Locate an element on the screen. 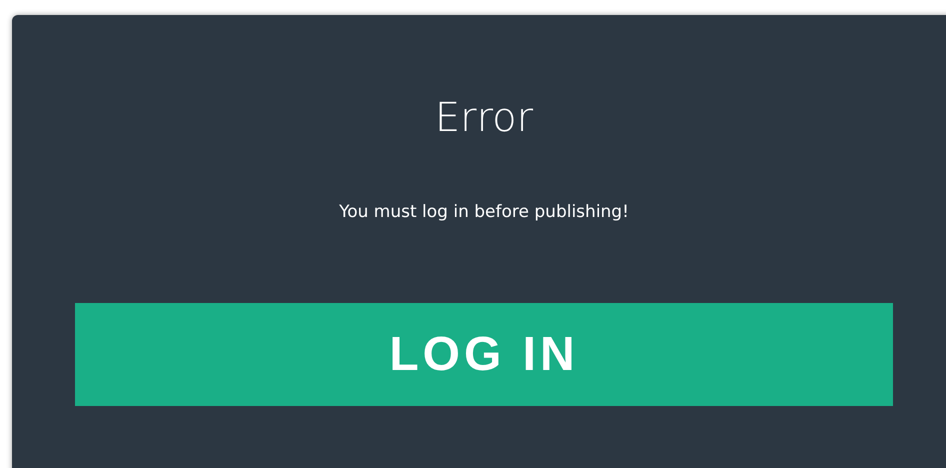 The width and height of the screenshot is (946, 468). error-message: You must log in before publishing! is located at coordinates (484, 212).